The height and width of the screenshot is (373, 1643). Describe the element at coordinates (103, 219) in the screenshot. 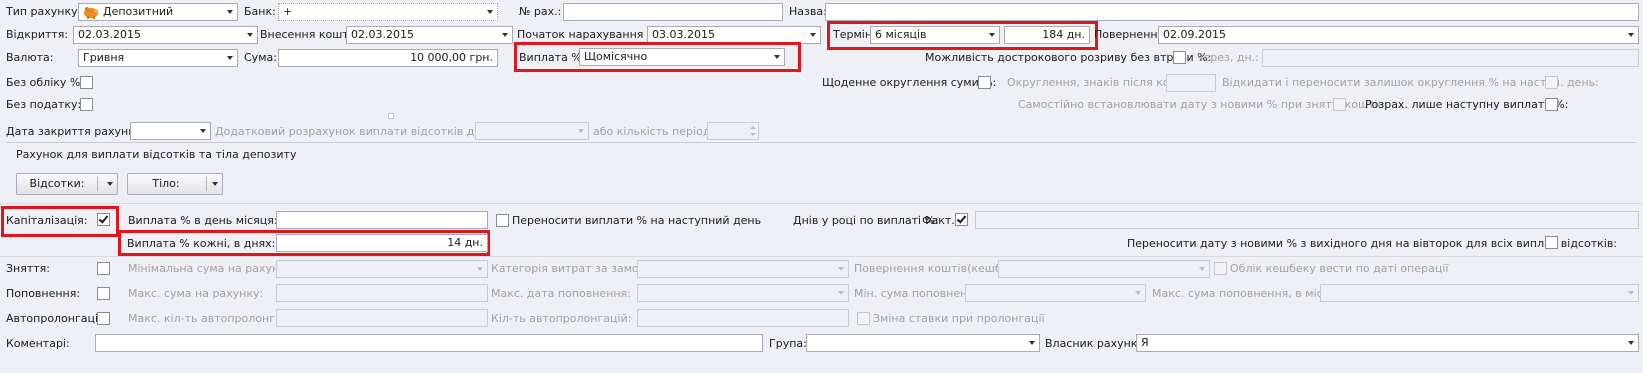

I see `capitalization-checkbox` at that location.